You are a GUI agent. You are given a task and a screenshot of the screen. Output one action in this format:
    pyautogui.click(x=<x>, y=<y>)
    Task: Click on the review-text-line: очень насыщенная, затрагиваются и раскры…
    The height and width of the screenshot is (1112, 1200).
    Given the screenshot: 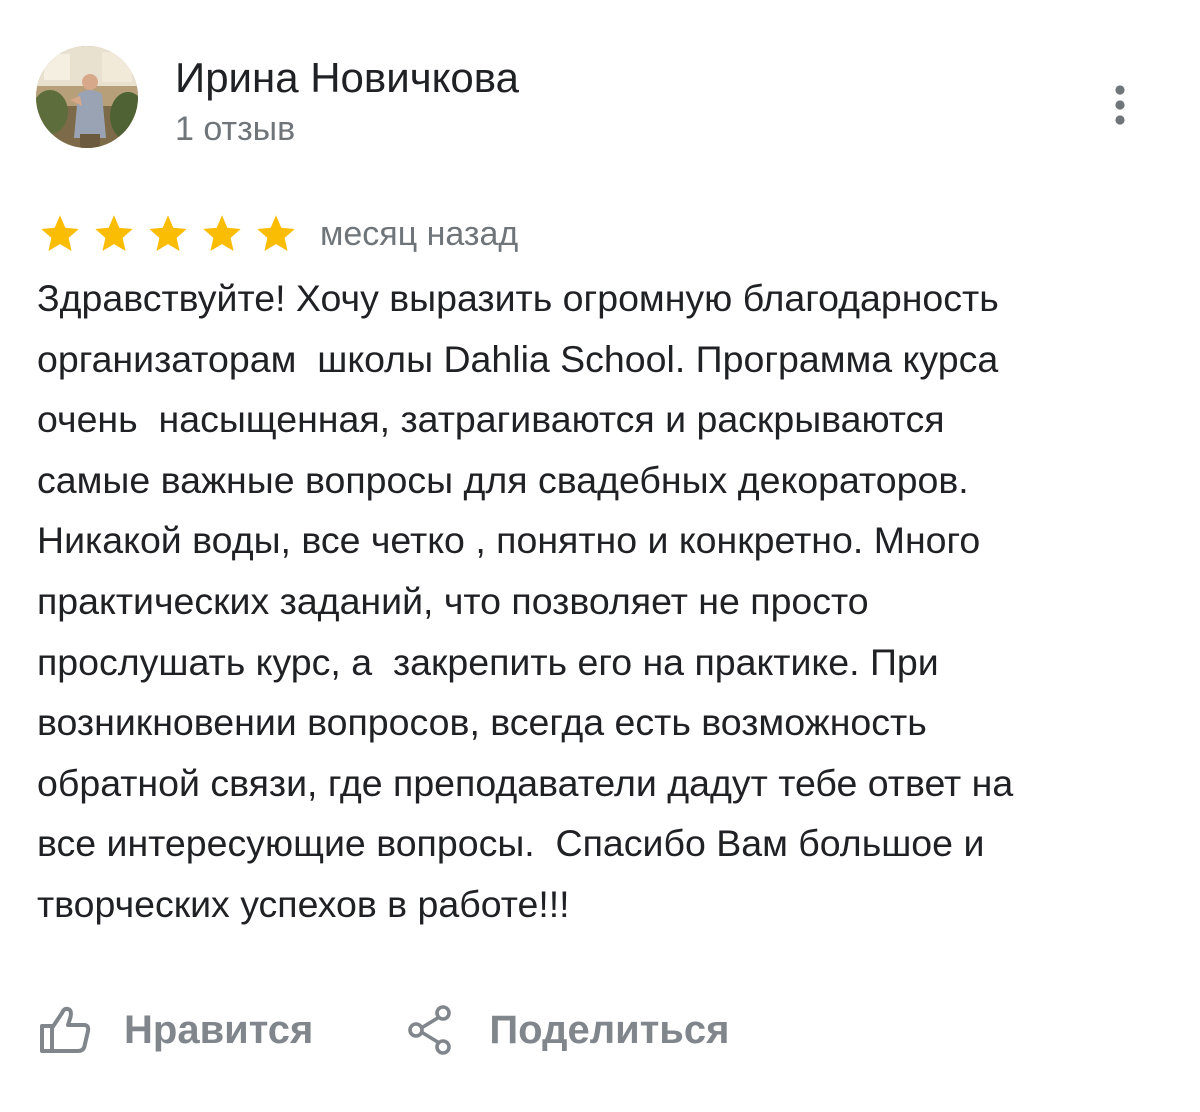 What is the action you would take?
    pyautogui.click(x=491, y=419)
    